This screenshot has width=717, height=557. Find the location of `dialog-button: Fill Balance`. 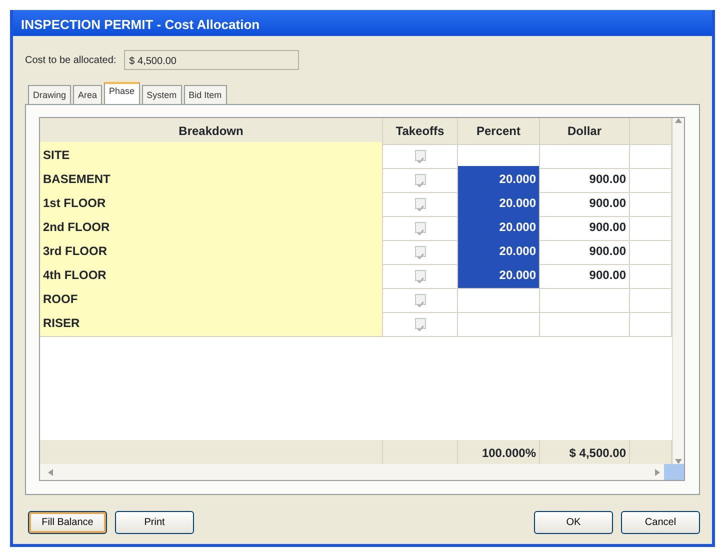

dialog-button: Fill Balance is located at coordinates (67, 522).